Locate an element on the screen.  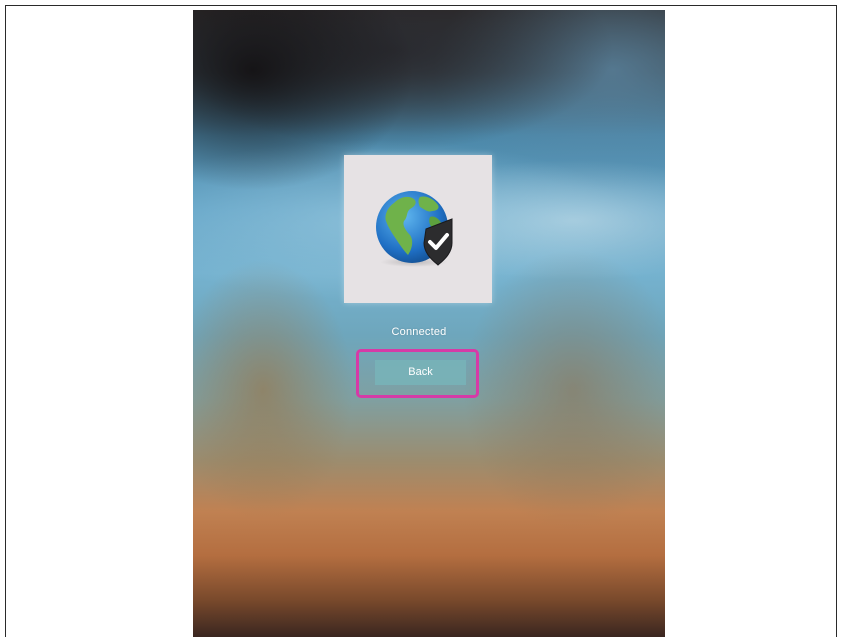
connection-status-text: Connected is located at coordinates (419, 332).